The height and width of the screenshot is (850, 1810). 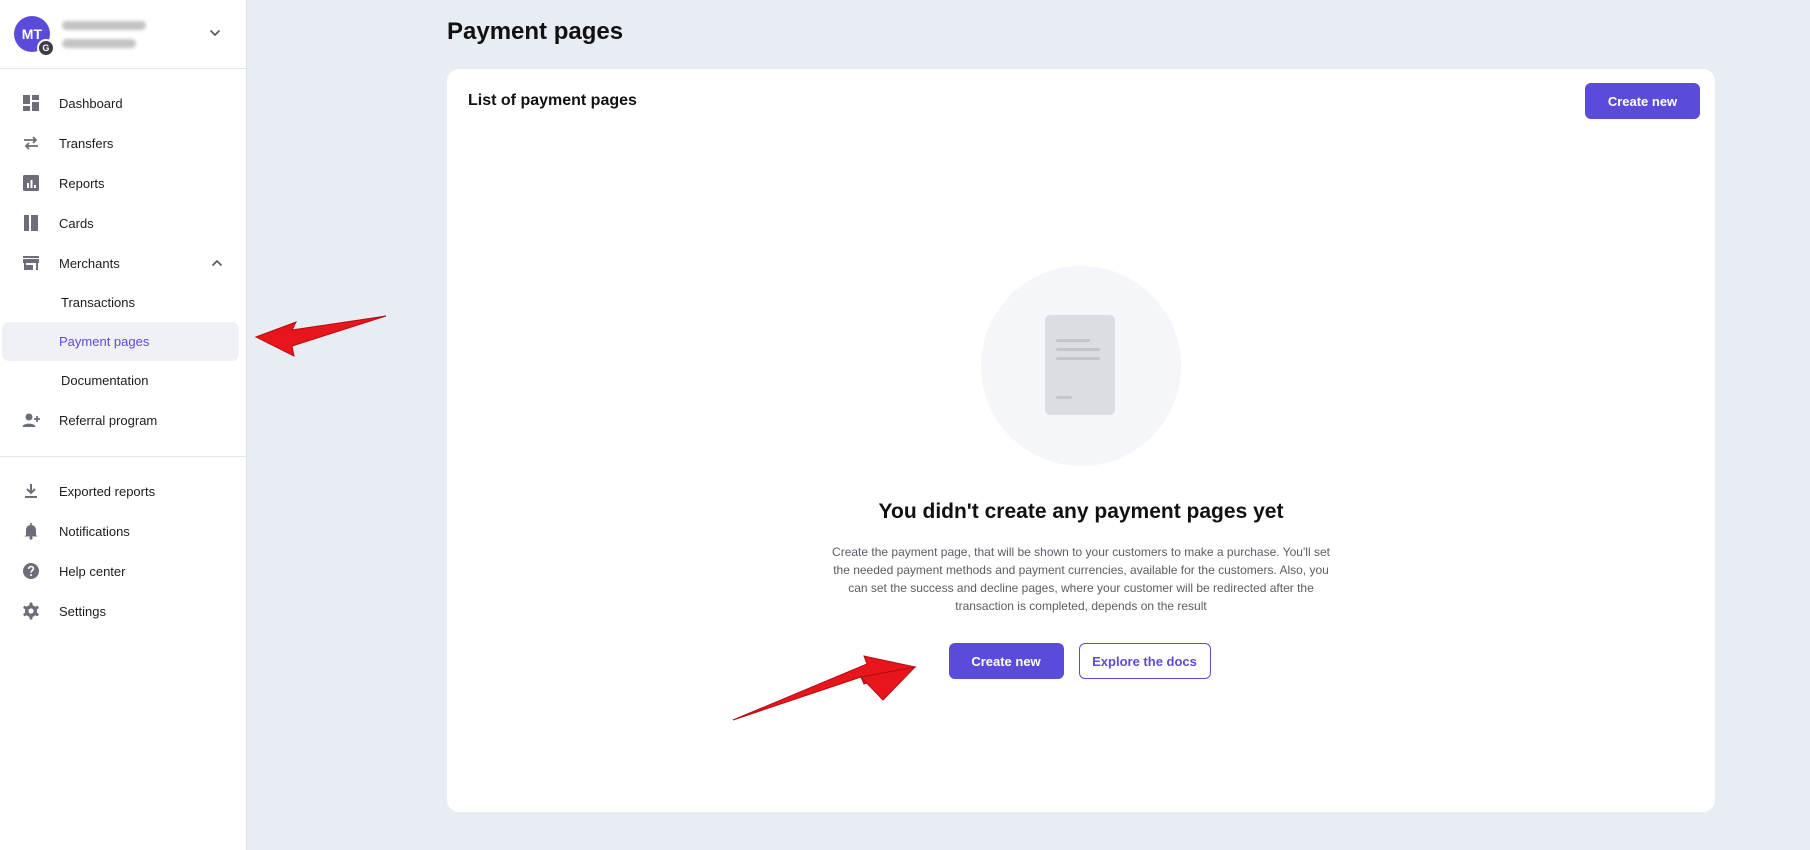 I want to click on sidebar-item-label: Help center, so click(x=92, y=571).